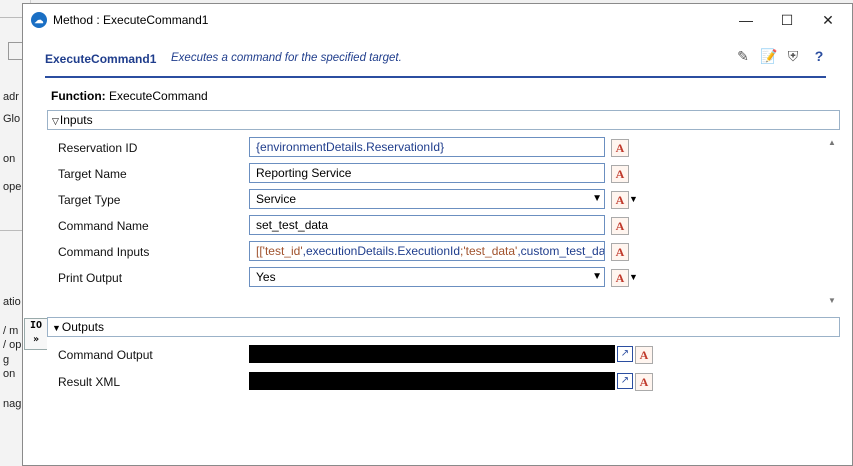  Describe the element at coordinates (90, 278) in the screenshot. I see `print-output-label: Print Output` at that location.